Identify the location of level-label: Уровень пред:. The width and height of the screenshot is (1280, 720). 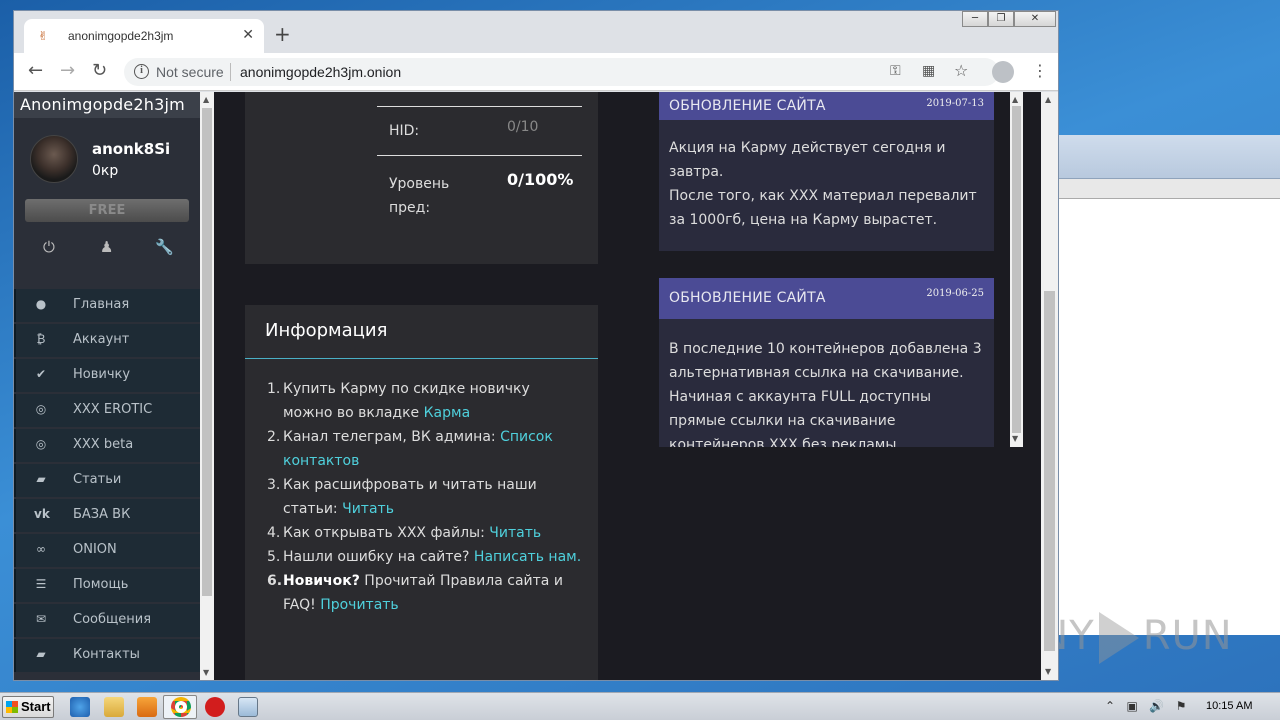
(419, 196).